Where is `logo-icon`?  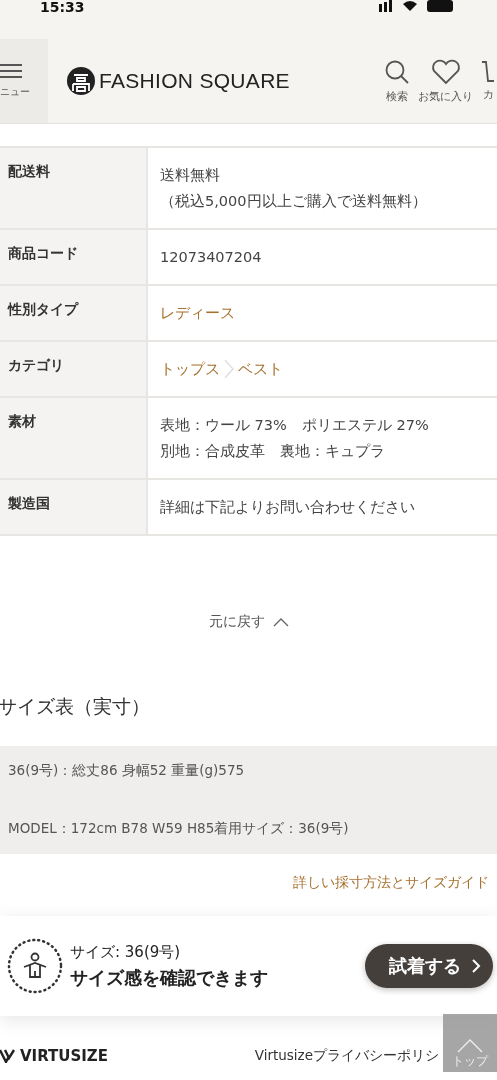
logo-icon is located at coordinates (81, 81).